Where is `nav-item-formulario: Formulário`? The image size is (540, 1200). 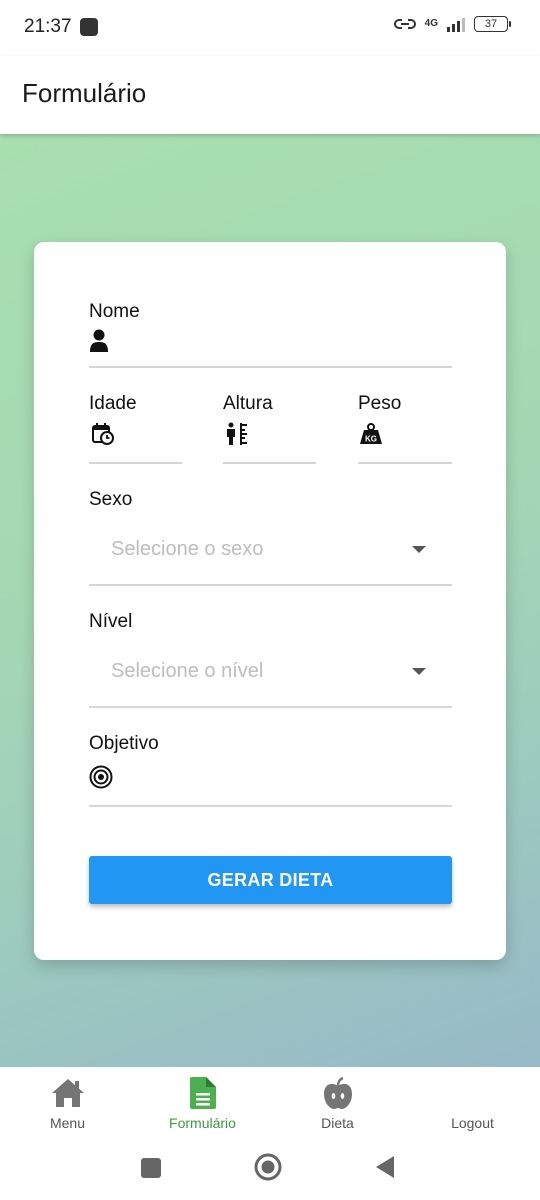
nav-item-formulario: Formulário is located at coordinates (202, 1105).